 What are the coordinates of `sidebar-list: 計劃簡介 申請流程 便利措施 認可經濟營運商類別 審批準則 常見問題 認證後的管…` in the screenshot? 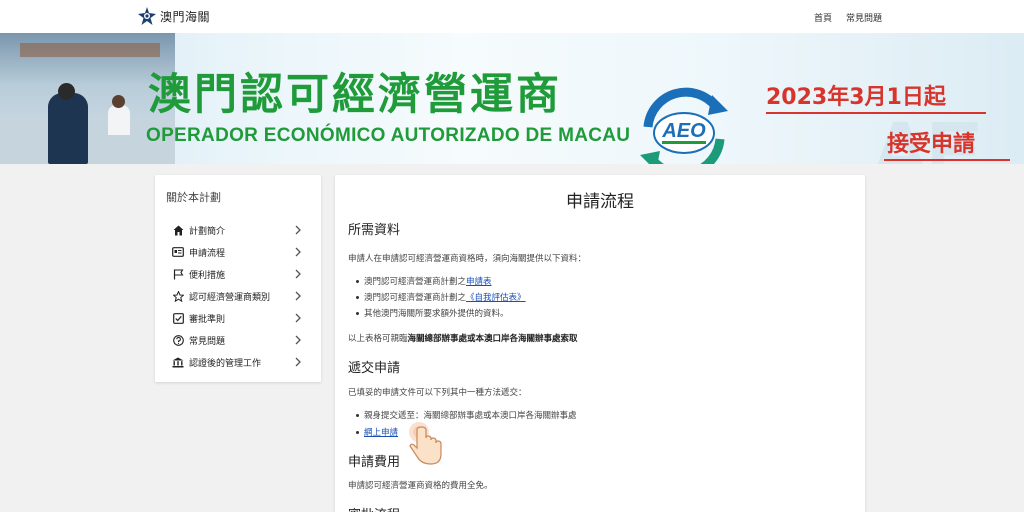 It's located at (238, 296).